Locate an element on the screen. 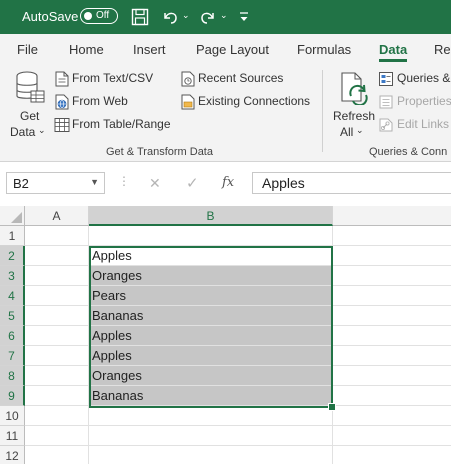 The image size is (451, 464). get-data-button: Get Data ⌄ is located at coordinates (28, 103).